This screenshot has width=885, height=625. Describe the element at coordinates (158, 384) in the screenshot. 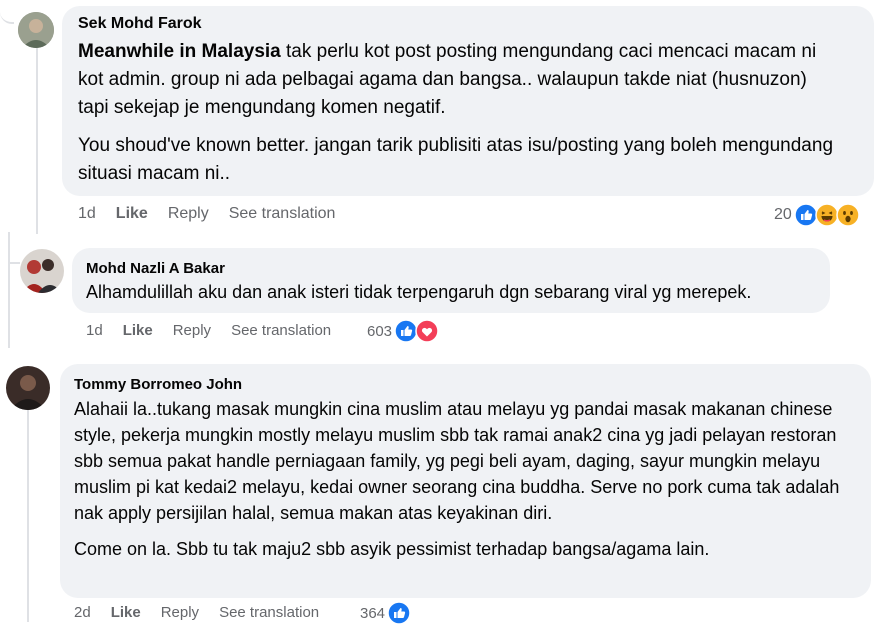

I see `comment-author: Tommy Borromeo John` at that location.